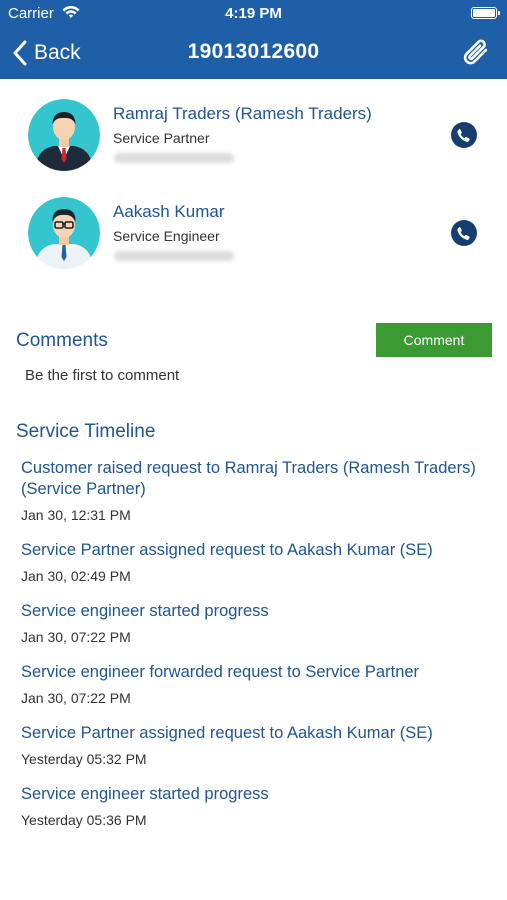 Image resolution: width=507 pixels, height=900 pixels. I want to click on contact-role: Service Engineer, so click(166, 236).